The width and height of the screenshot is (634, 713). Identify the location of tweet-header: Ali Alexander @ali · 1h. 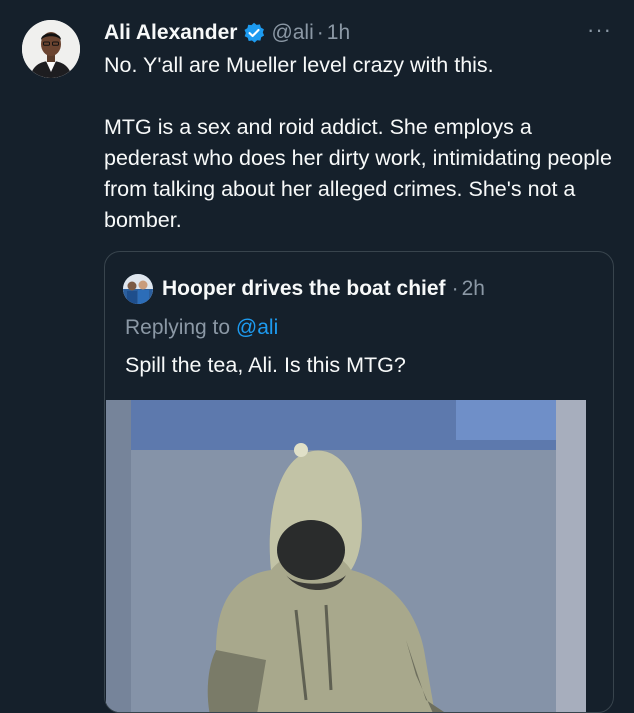
(227, 33).